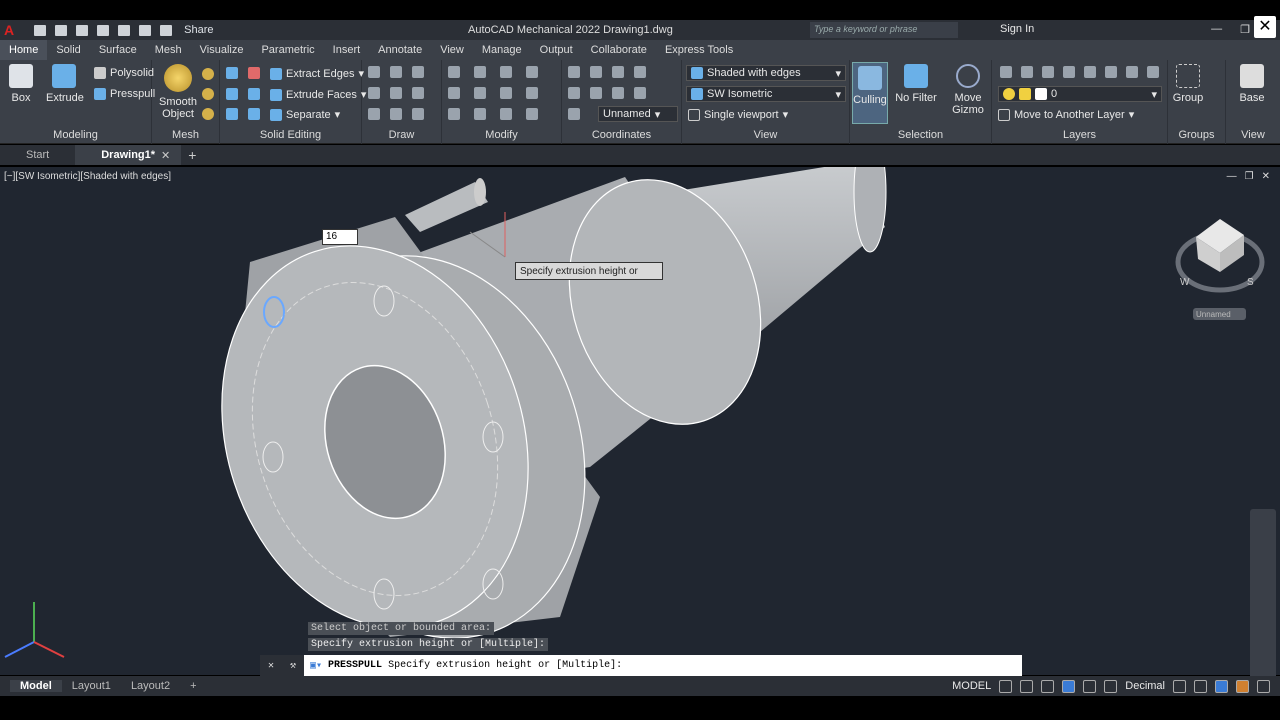 This screenshot has width=1280, height=720. Describe the element at coordinates (766, 94) in the screenshot. I see `view-dropdown: SW Isometric ▾` at that location.